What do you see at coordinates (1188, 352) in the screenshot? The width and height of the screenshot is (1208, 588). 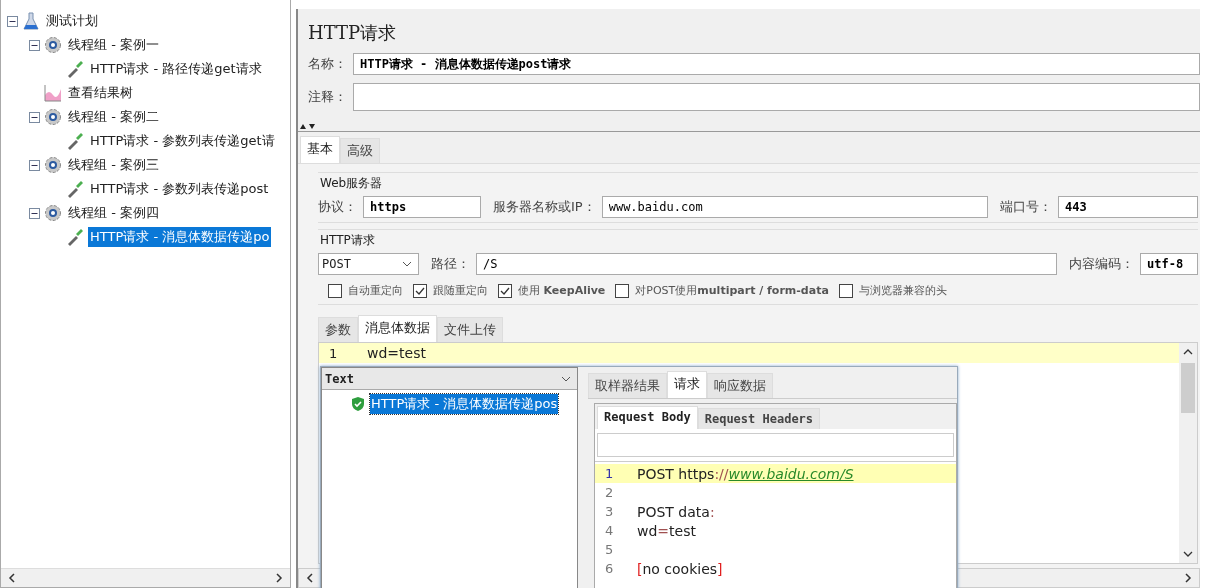 I see `scroll-up-icon` at bounding box center [1188, 352].